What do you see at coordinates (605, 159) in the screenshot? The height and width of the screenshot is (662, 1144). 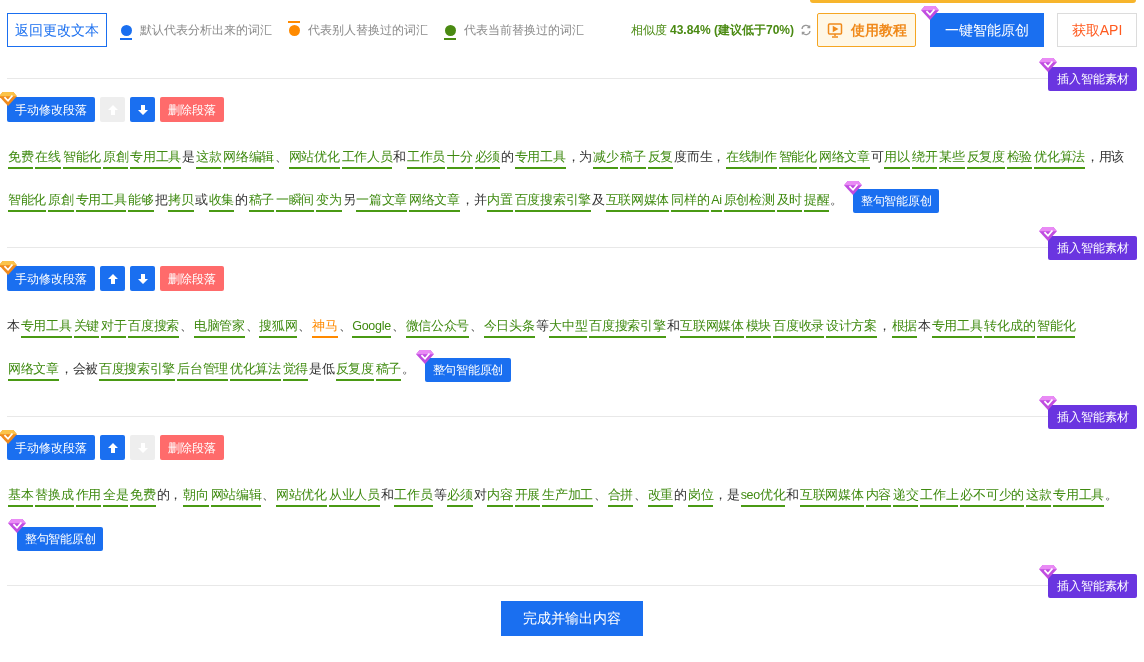 I see `highlighted-word: 减少` at bounding box center [605, 159].